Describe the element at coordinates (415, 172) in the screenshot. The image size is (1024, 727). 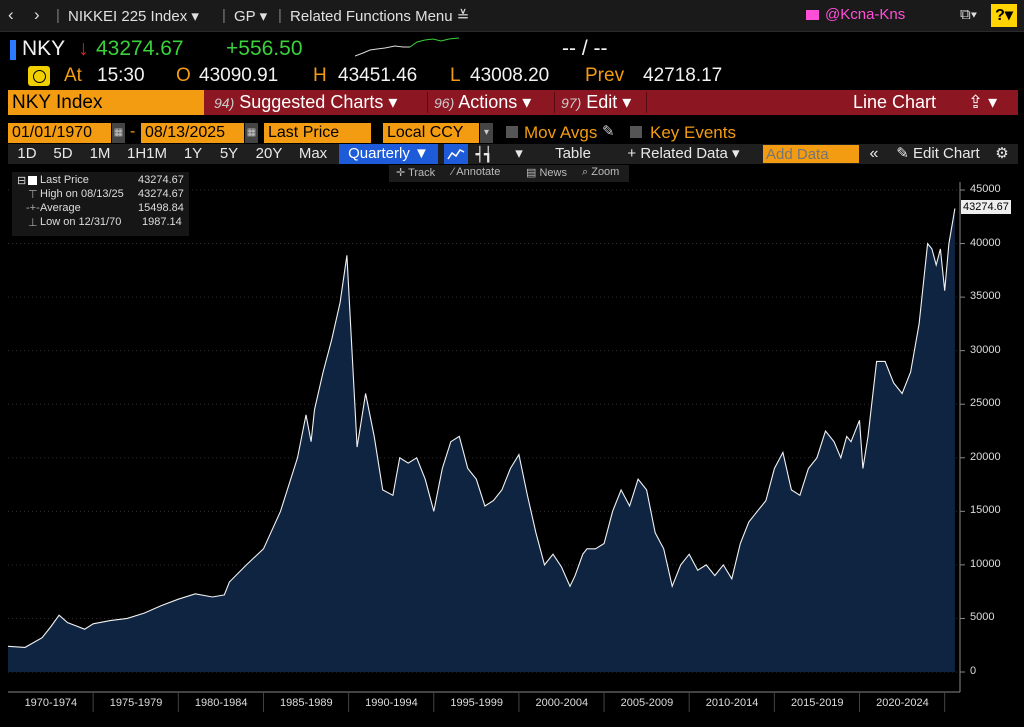
I see `track-tool: ✛ Track` at that location.